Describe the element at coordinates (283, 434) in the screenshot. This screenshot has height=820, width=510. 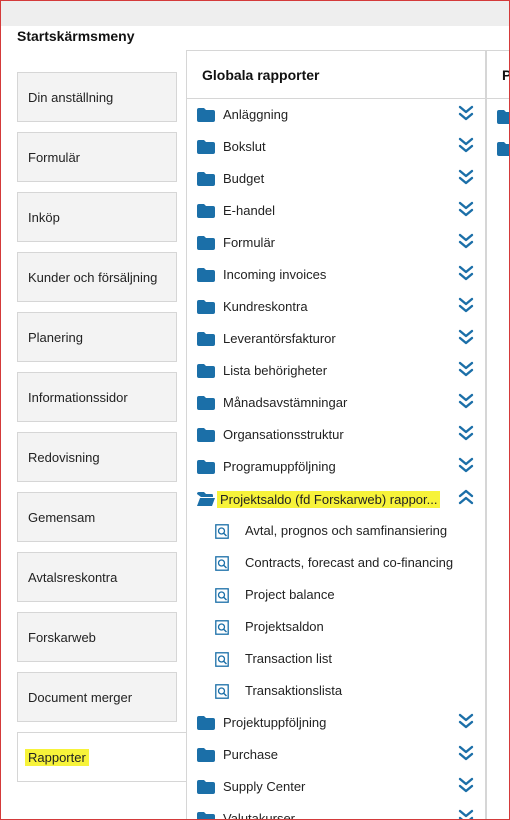
I see `folder-label: Organsationsstruktur` at that location.